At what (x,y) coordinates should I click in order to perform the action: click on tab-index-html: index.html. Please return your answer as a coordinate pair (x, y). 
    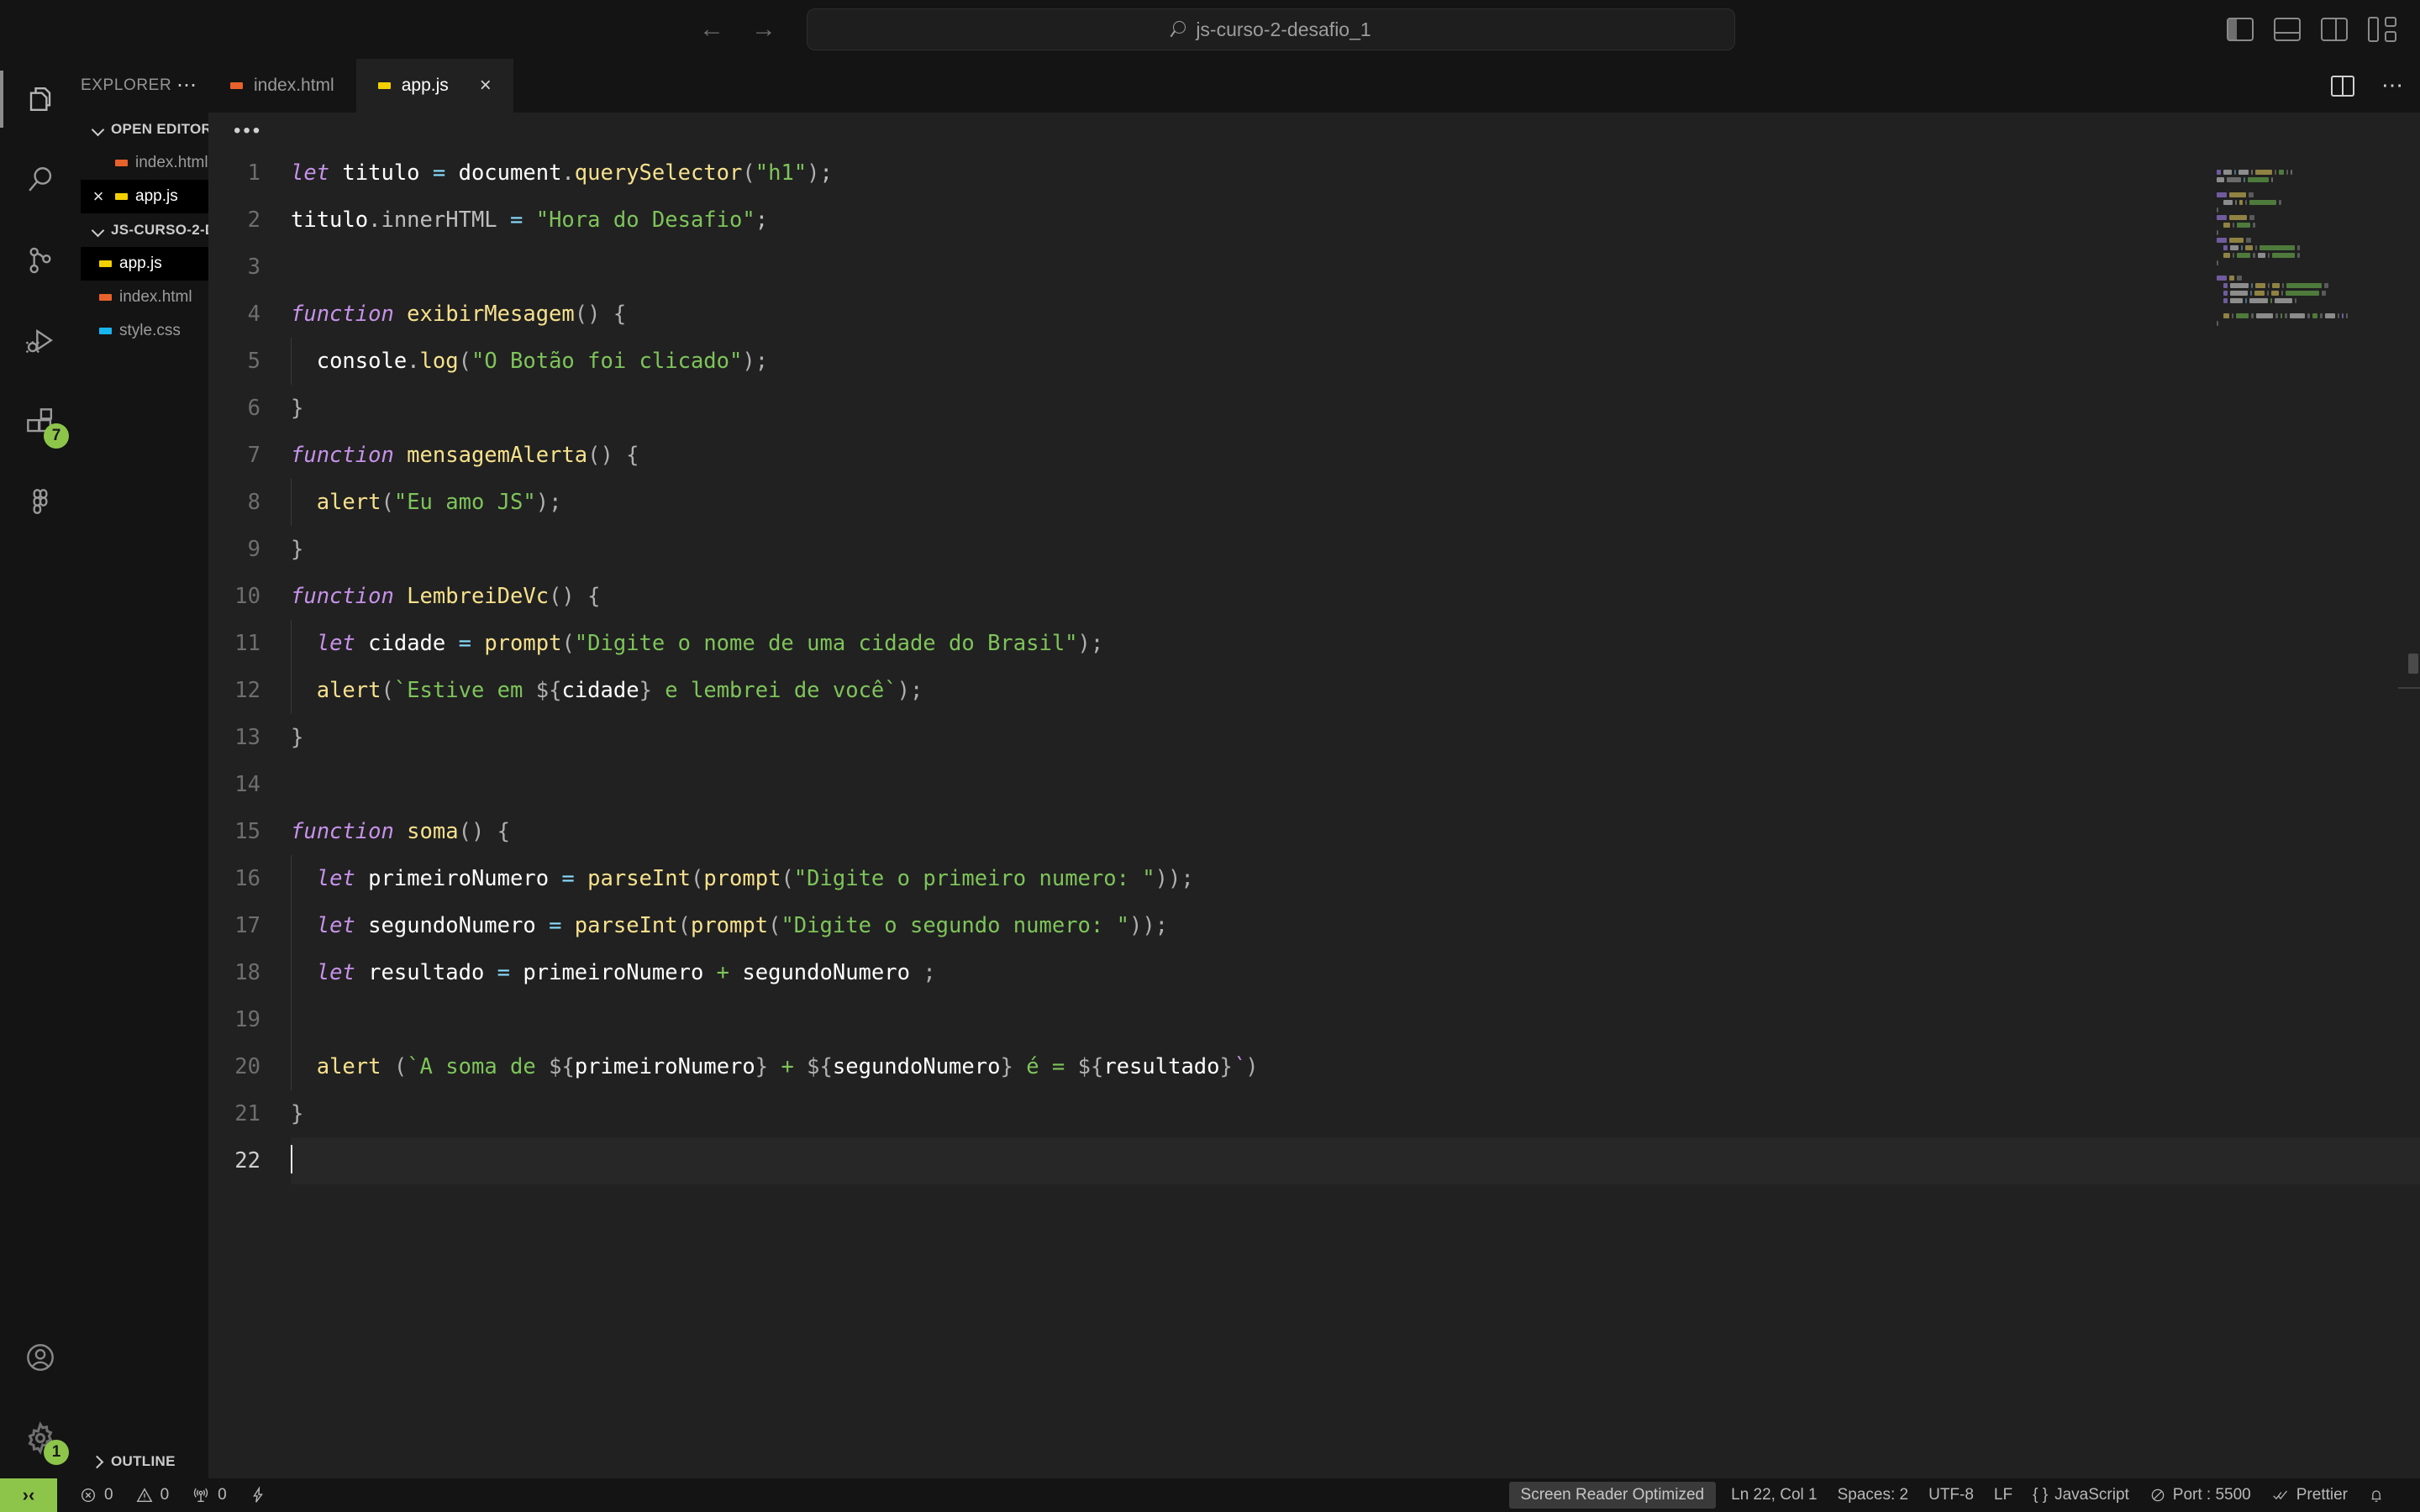
    Looking at the image, I should click on (282, 86).